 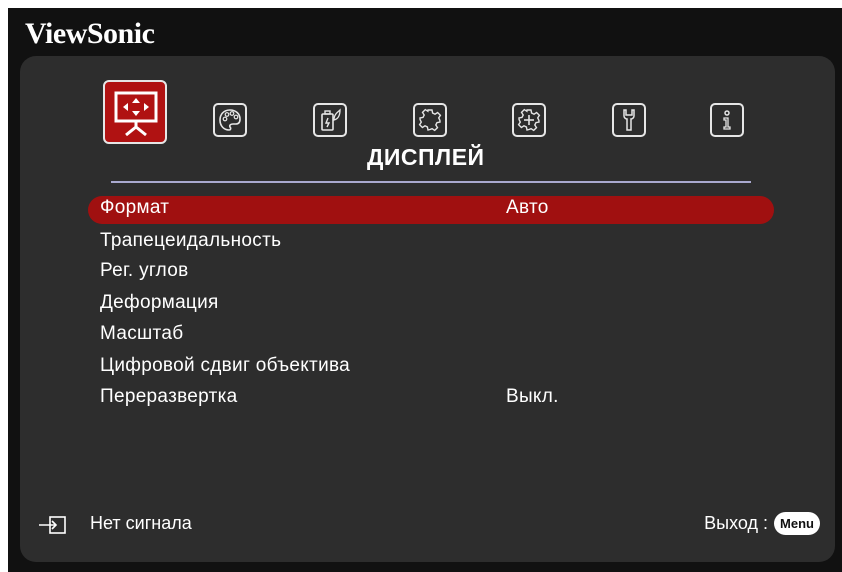 What do you see at coordinates (431, 305) in the screenshot?
I see `menu-item-warping: Деформация` at bounding box center [431, 305].